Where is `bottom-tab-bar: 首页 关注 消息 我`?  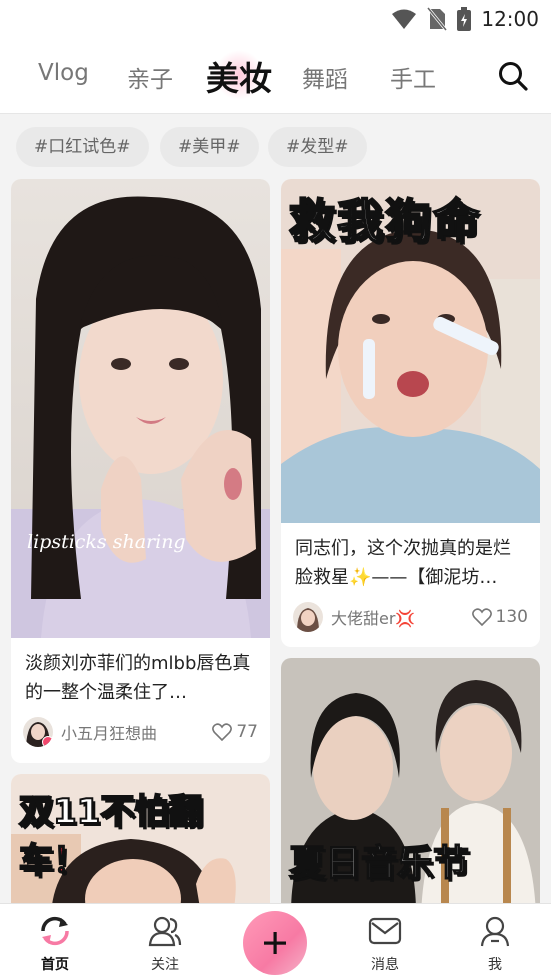
bottom-tab-bar: 首页 关注 消息 我 is located at coordinates (275, 941).